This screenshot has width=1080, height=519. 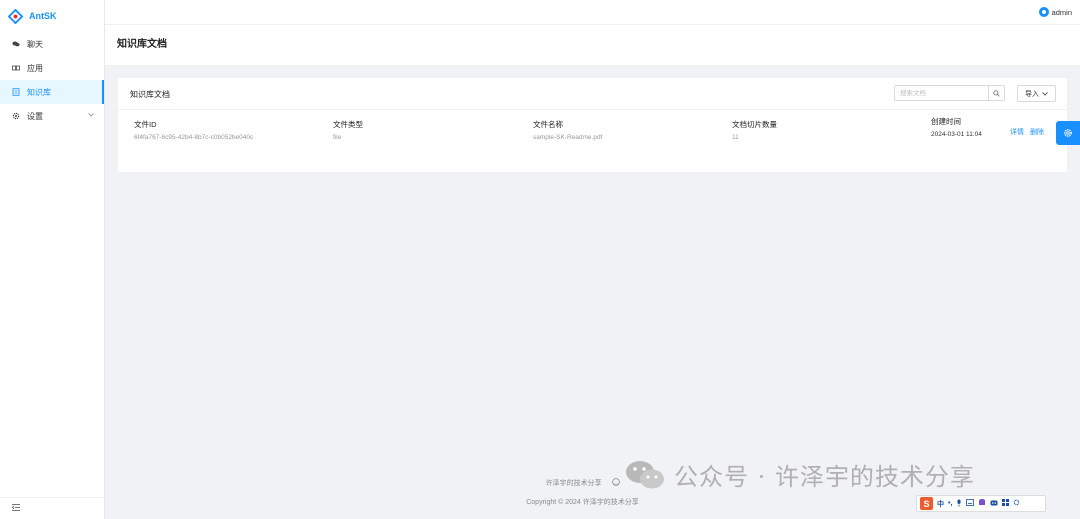 What do you see at coordinates (337, 137) in the screenshot?
I see `file-type-value: file` at bounding box center [337, 137].